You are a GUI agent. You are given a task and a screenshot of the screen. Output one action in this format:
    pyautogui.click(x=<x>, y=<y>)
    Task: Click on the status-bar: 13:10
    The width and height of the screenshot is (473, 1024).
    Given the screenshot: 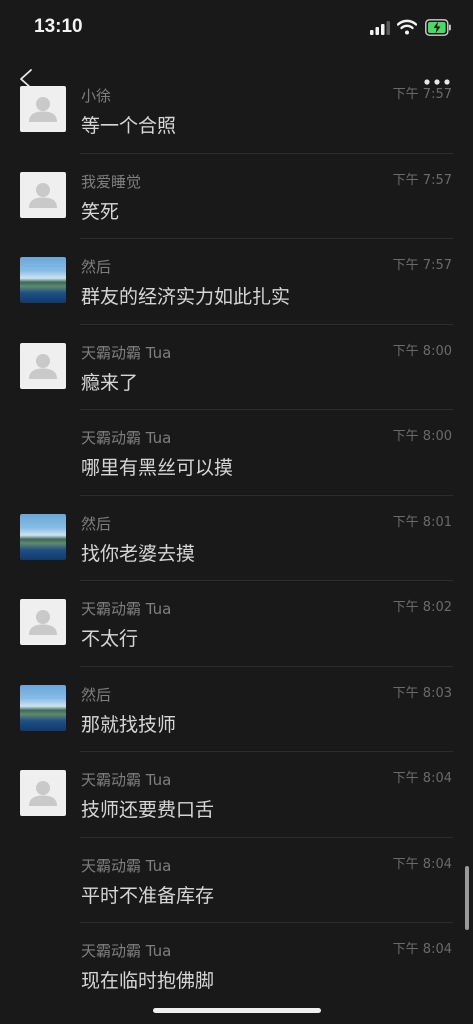 What is the action you would take?
    pyautogui.click(x=236, y=28)
    